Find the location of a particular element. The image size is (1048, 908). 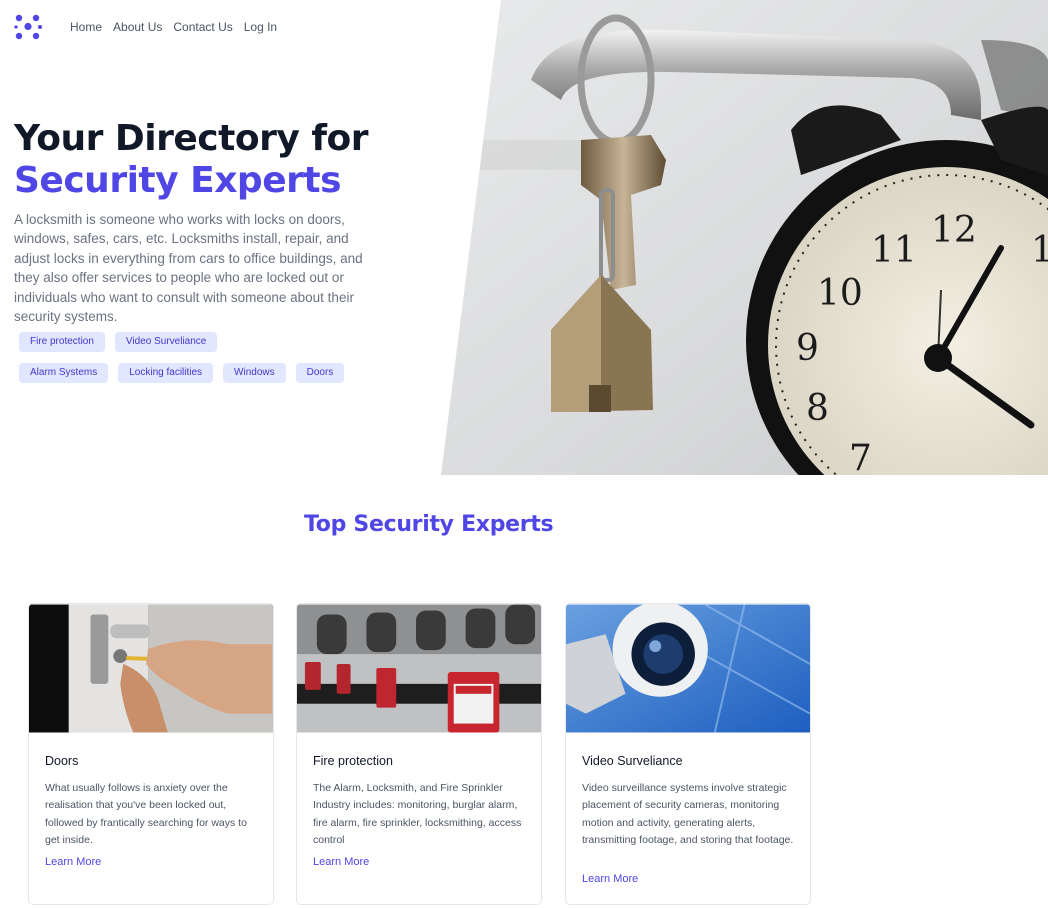

logo-icon is located at coordinates (28, 27).